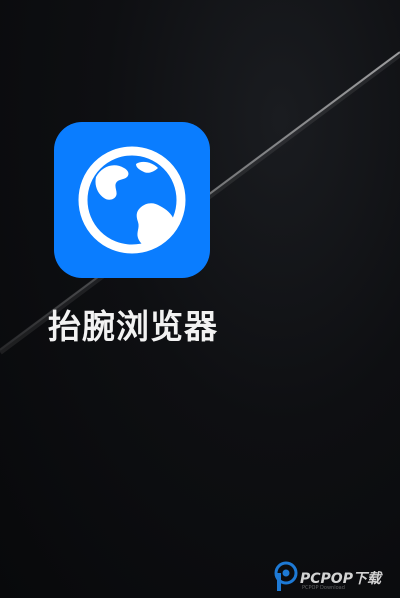 The width and height of the screenshot is (400, 598). I want to click on browser-app-icon, so click(132, 200).